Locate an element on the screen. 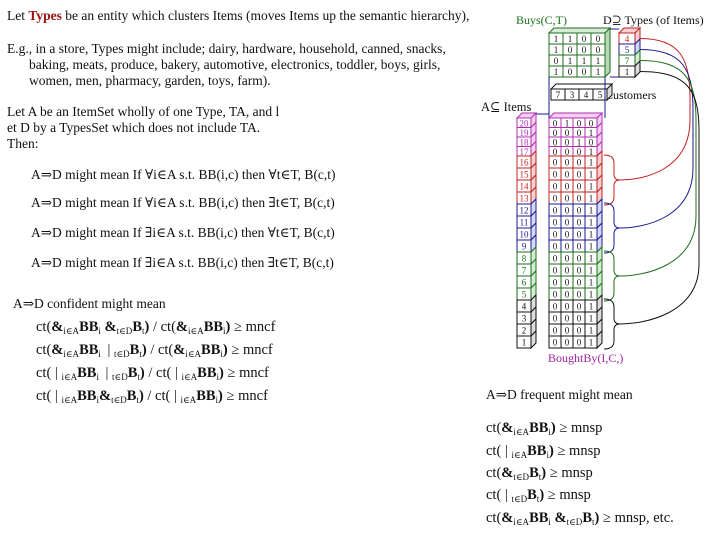 The height and width of the screenshot is (540, 720). item-label-cell-value: 4 is located at coordinates (524, 307).